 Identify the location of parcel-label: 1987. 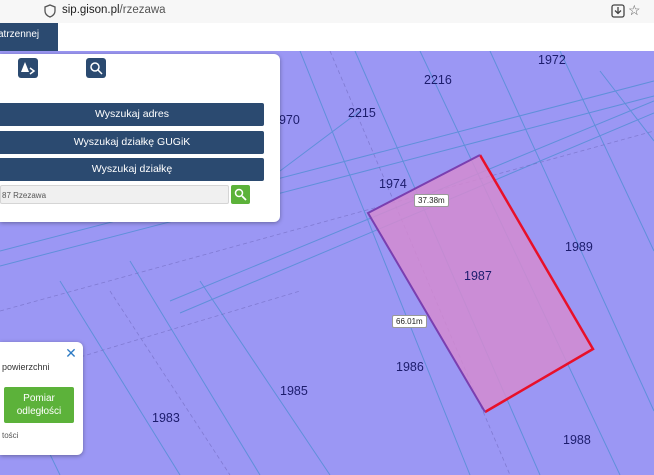
(478, 276).